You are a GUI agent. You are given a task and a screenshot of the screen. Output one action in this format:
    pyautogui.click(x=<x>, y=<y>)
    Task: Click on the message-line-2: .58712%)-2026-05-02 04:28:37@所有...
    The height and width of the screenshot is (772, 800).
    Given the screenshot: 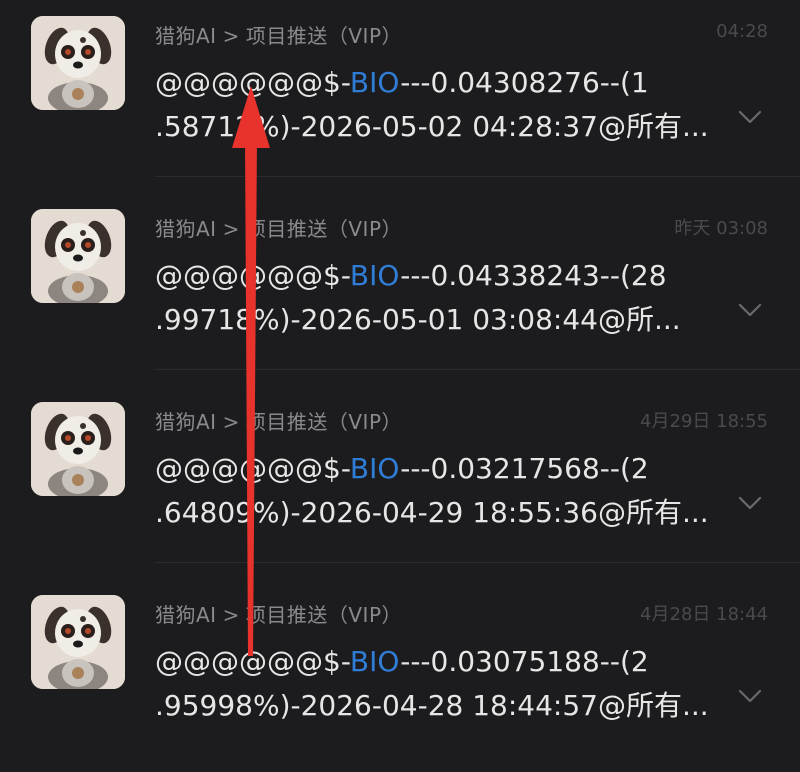 What is the action you would take?
    pyautogui.click(x=432, y=126)
    